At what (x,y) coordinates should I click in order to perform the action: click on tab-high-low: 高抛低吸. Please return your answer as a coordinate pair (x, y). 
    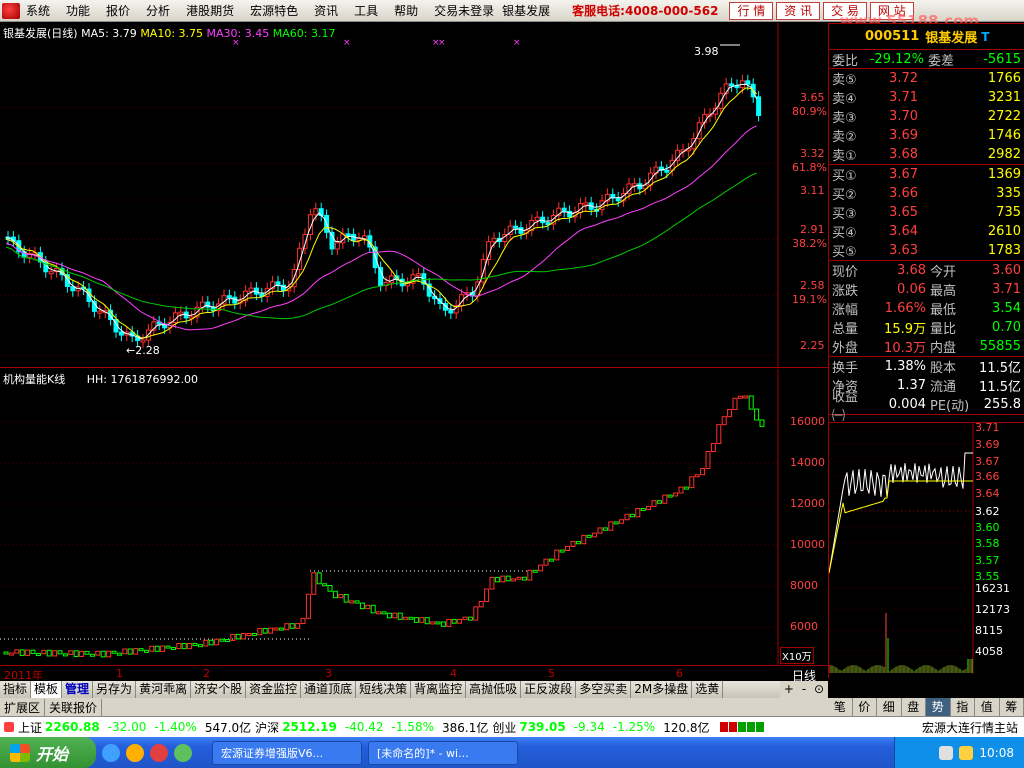
    Looking at the image, I should click on (494, 689).